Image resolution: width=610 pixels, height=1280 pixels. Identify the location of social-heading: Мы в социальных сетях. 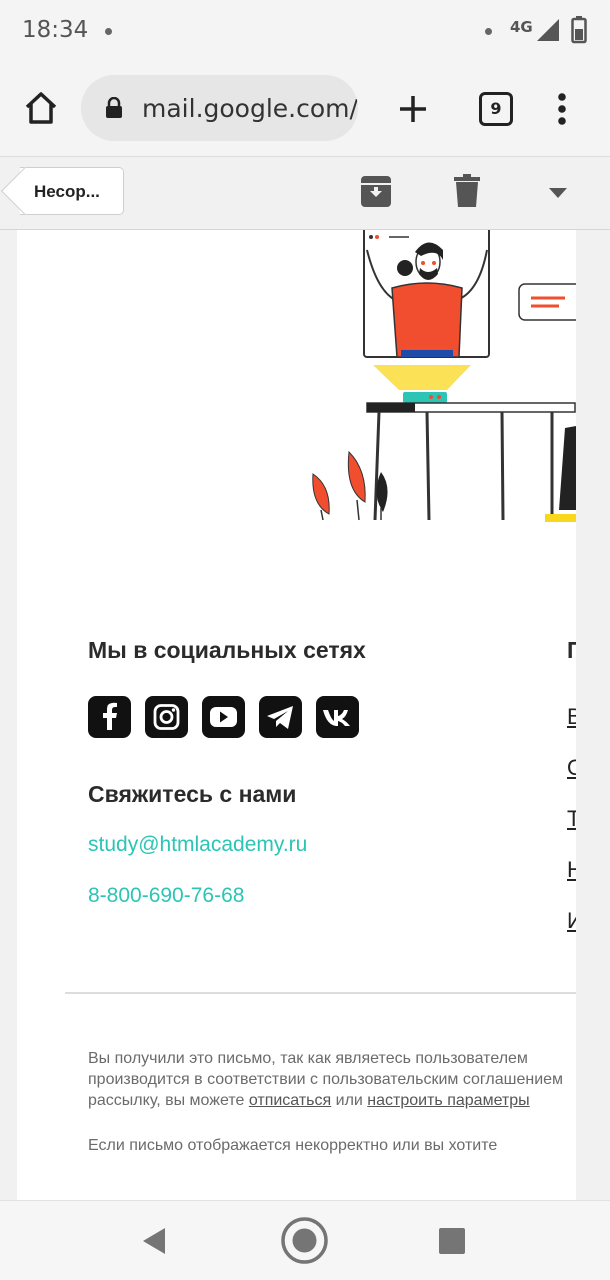
(227, 650).